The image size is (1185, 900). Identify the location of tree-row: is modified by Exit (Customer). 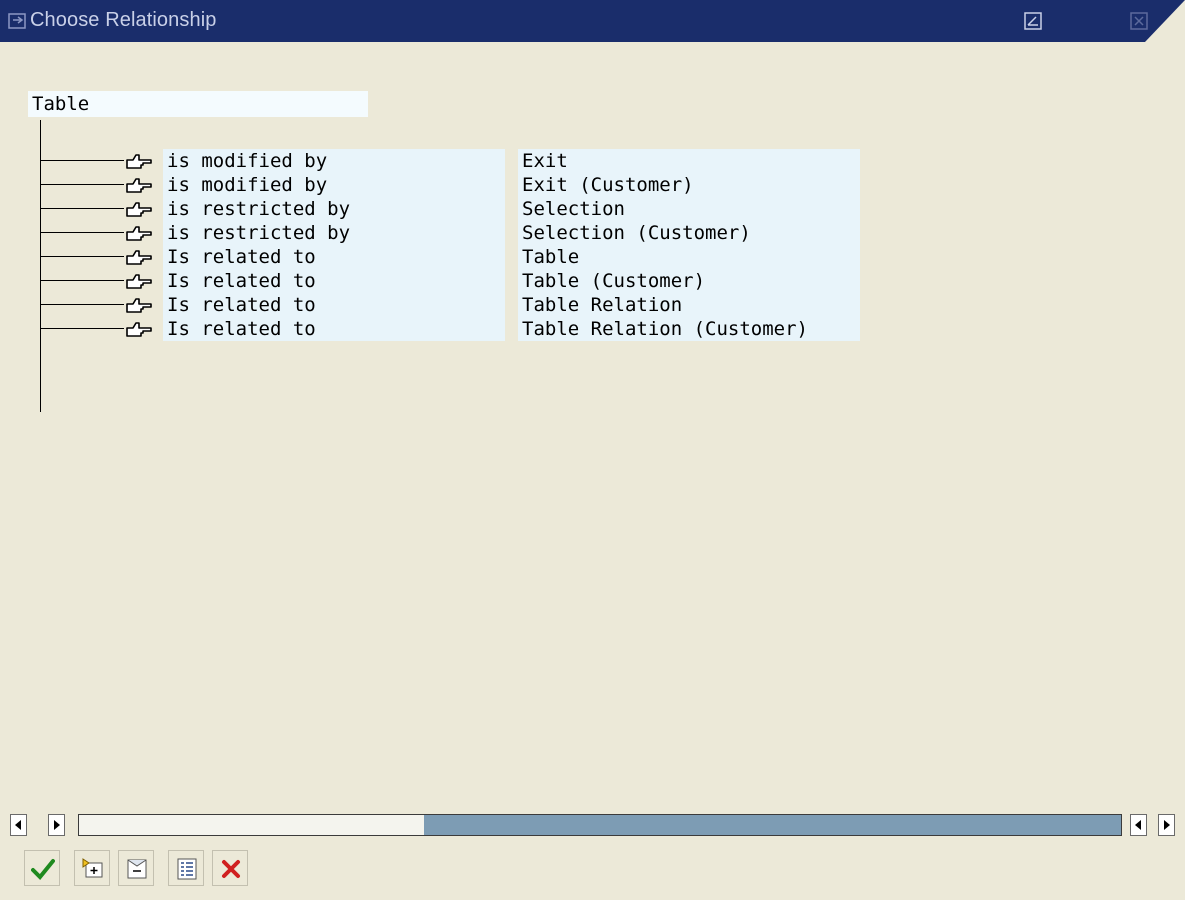
(450, 185).